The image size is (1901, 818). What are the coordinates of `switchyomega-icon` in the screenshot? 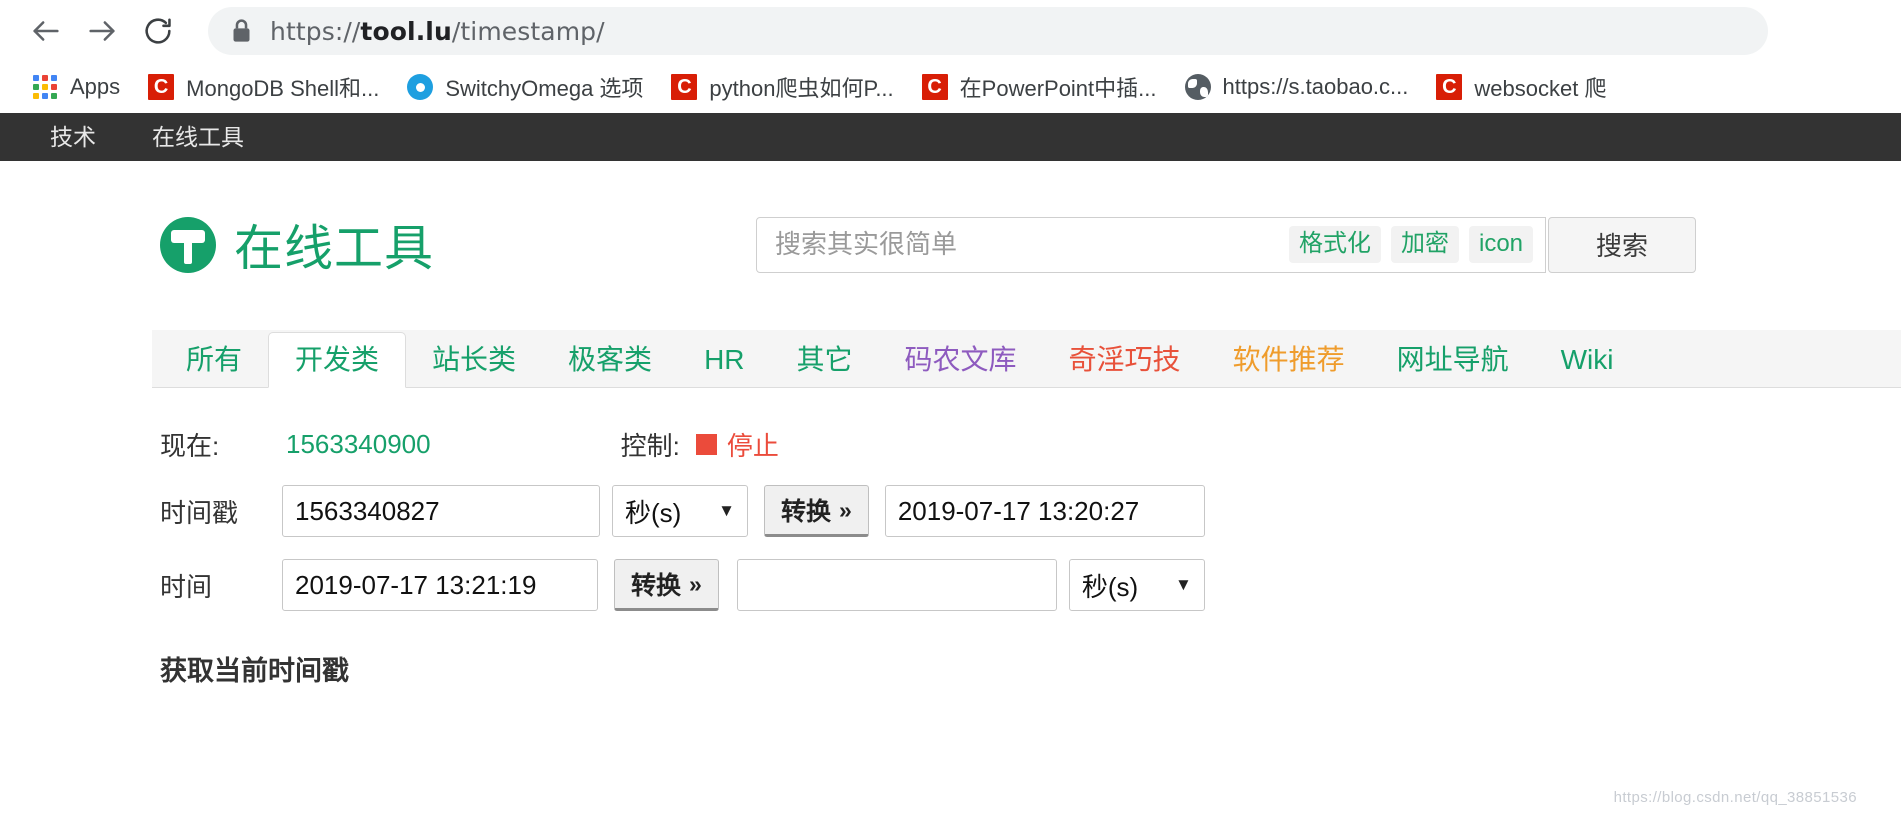 It's located at (420, 87).